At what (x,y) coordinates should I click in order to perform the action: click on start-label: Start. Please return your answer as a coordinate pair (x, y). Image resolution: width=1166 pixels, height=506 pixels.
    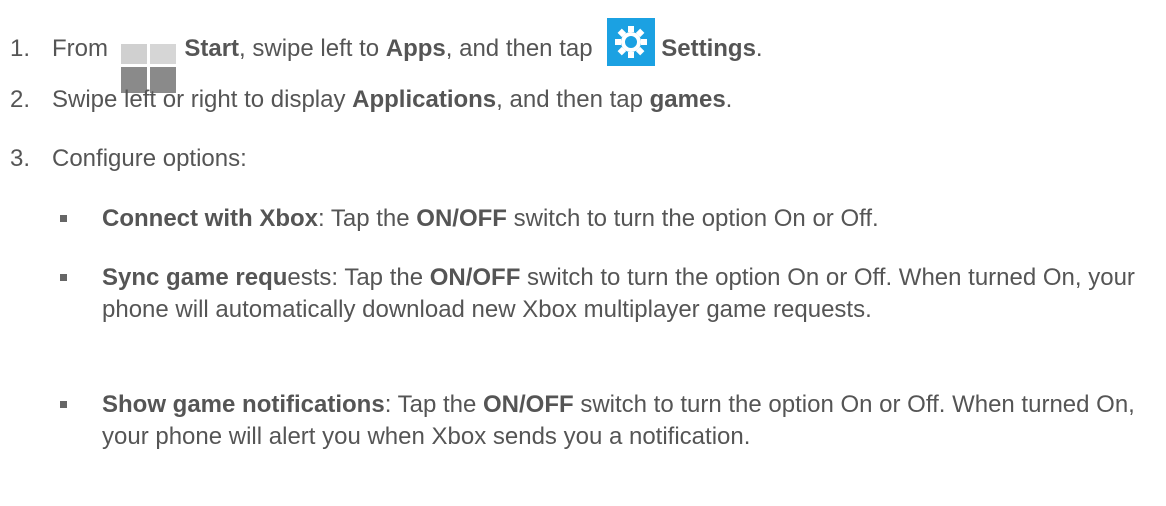
    Looking at the image, I should click on (212, 48).